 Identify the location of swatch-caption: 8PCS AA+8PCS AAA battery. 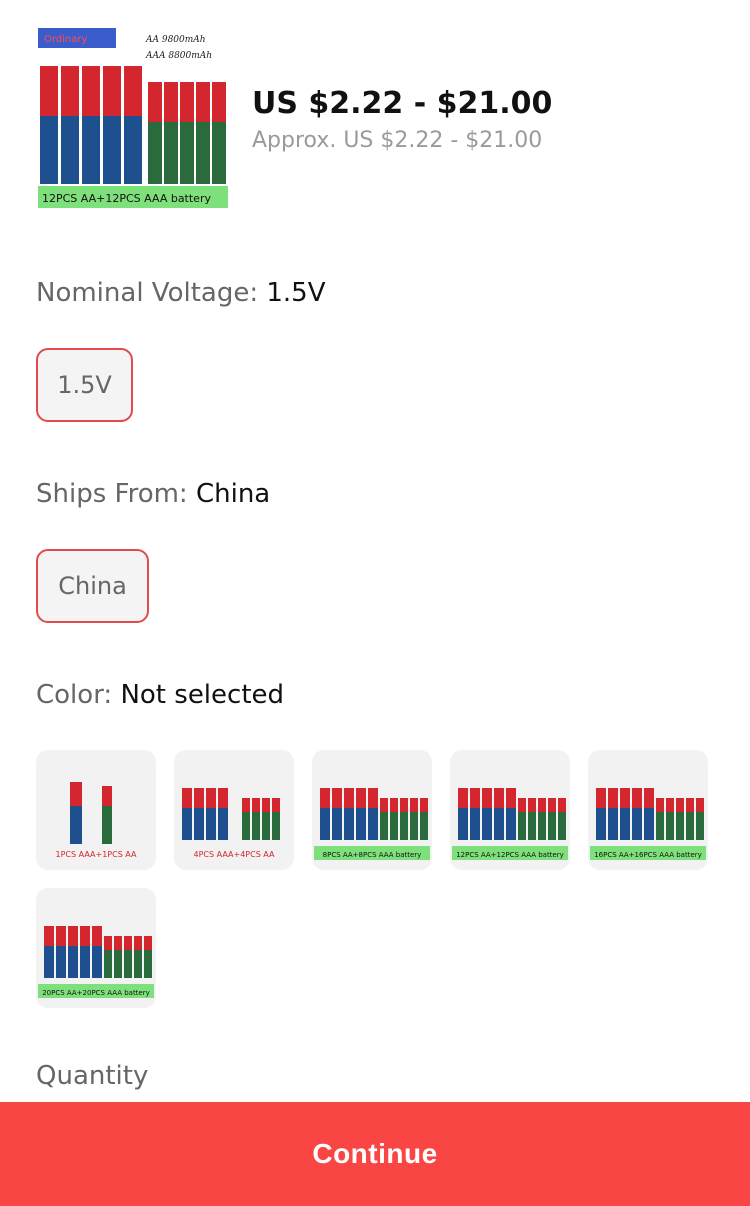
(372, 855).